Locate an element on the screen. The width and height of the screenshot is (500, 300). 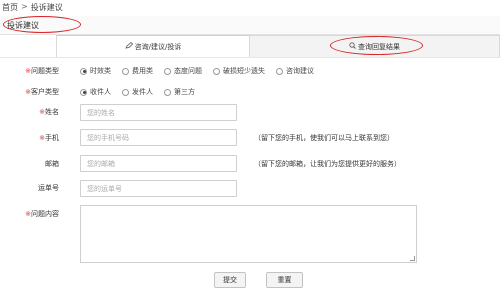
radio-recipient: 收件人 is located at coordinates (95, 92).